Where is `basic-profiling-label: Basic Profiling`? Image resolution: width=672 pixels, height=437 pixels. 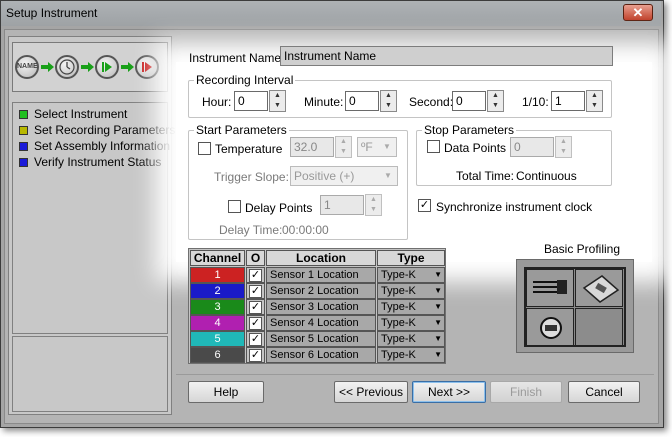 basic-profiling-label: Basic Profiling is located at coordinates (582, 249).